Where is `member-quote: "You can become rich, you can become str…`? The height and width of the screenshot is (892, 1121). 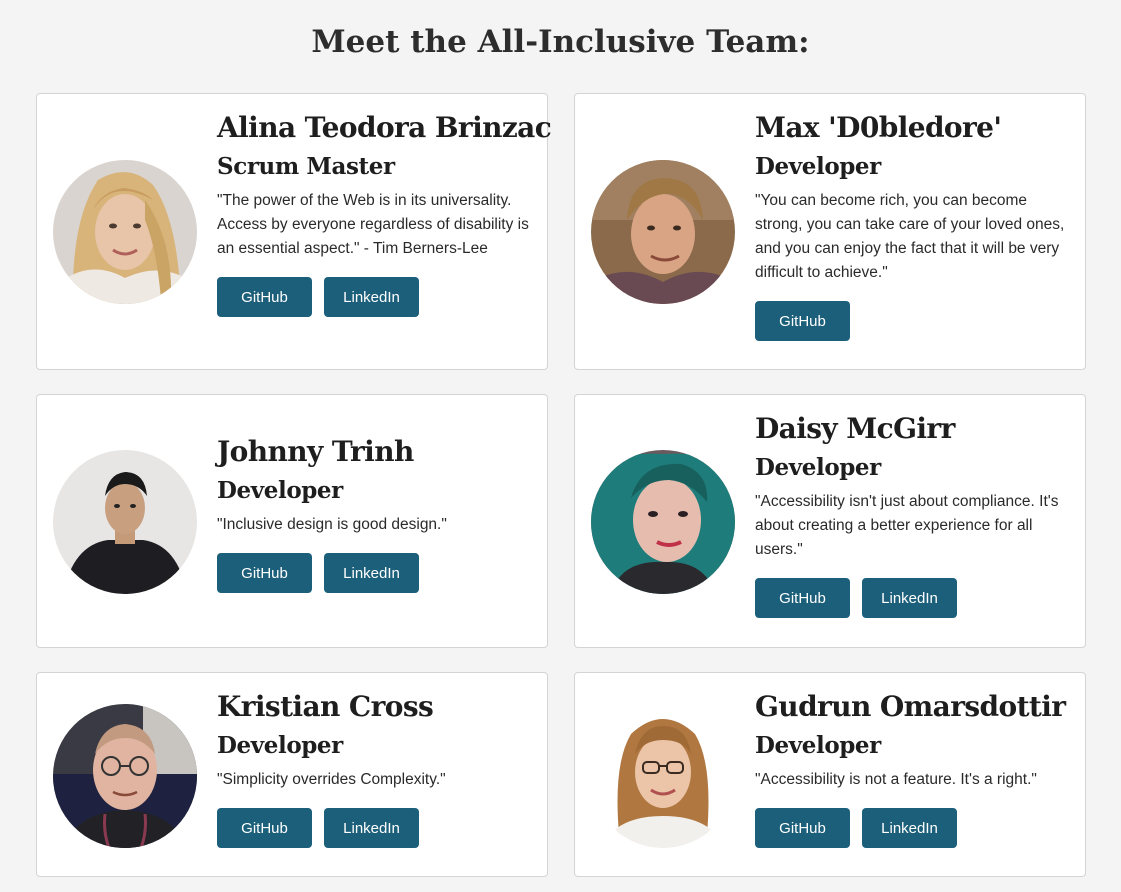 member-quote: "You can become rich, you can become str… is located at coordinates (910, 236).